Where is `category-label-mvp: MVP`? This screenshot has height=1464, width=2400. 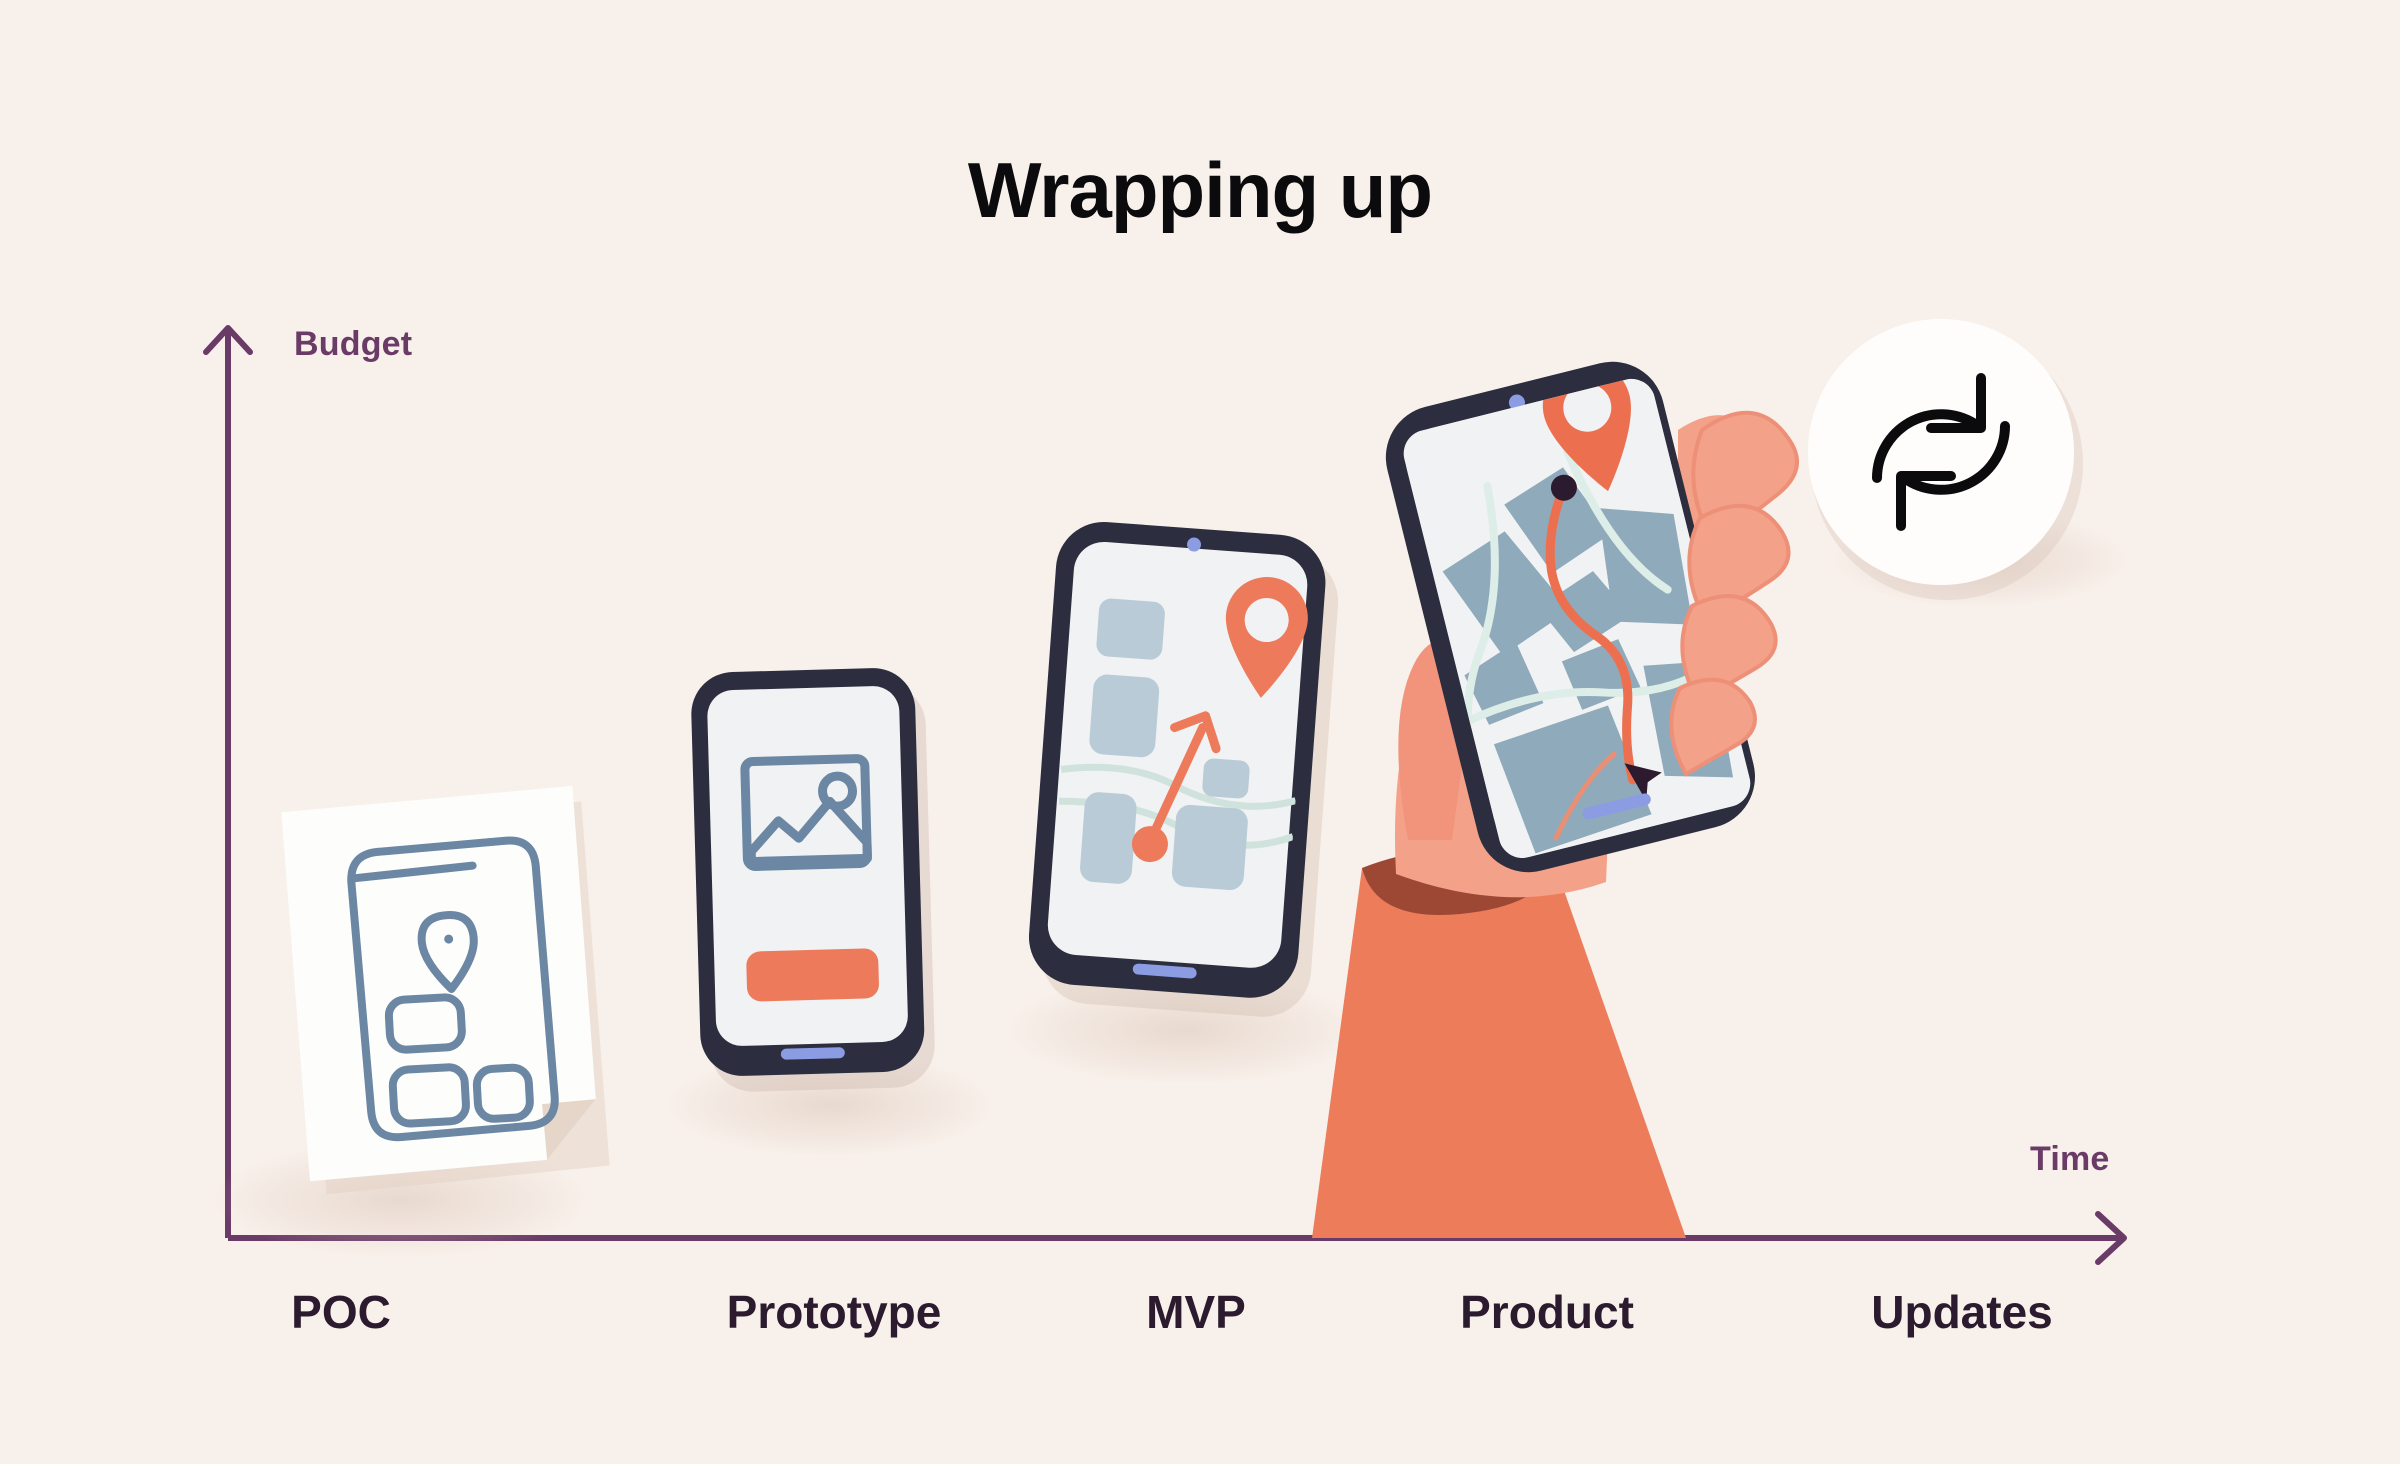 category-label-mvp: MVP is located at coordinates (1196, 1312).